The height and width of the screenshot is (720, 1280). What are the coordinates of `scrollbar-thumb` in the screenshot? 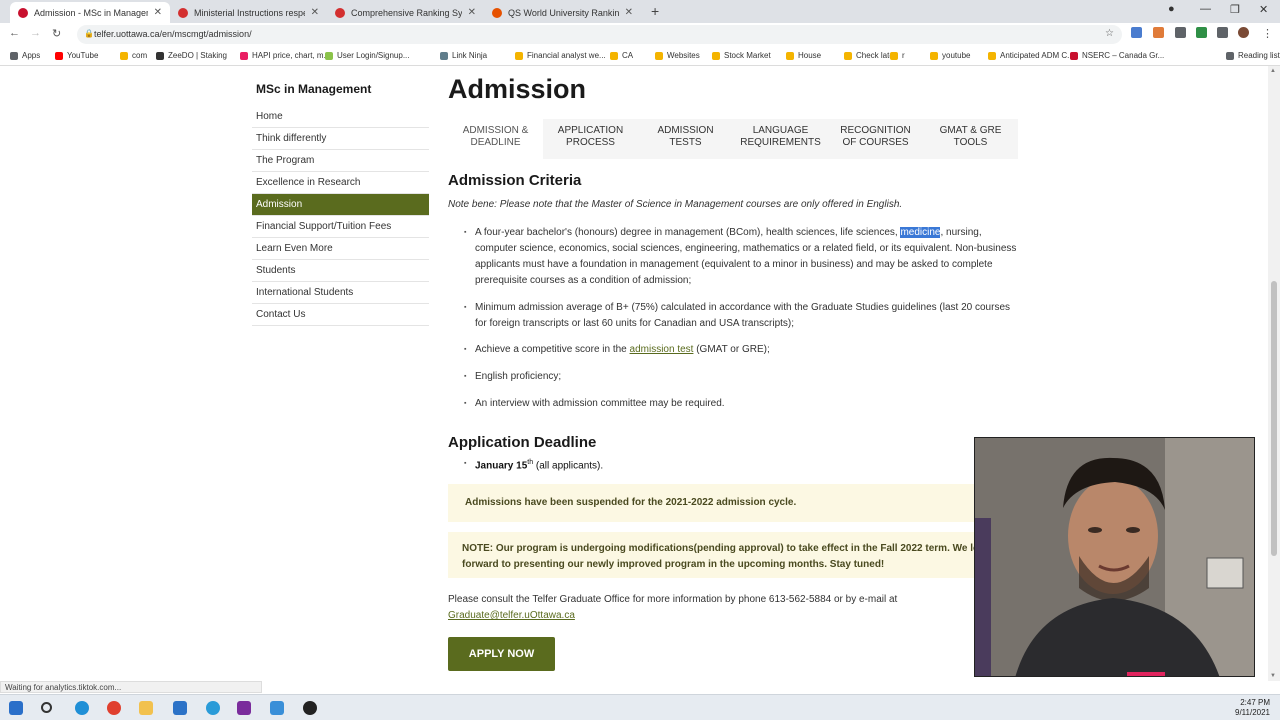 It's located at (1274, 418).